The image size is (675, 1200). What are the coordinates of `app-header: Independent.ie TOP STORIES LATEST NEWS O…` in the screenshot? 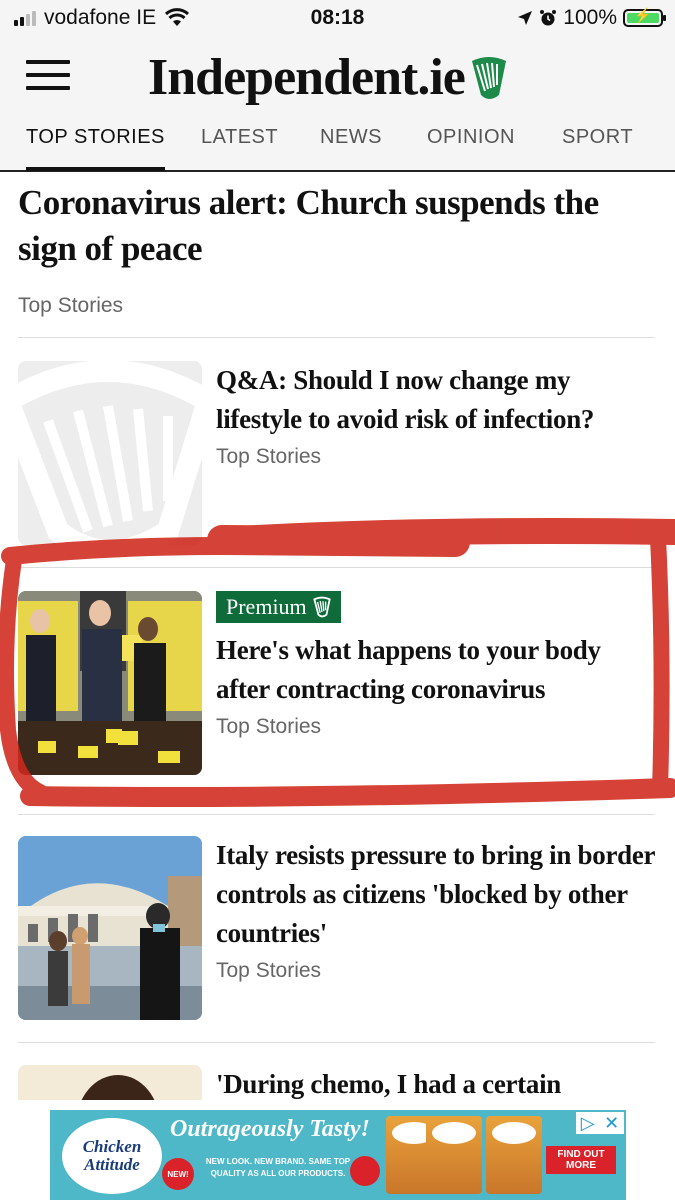 It's located at (337, 105).